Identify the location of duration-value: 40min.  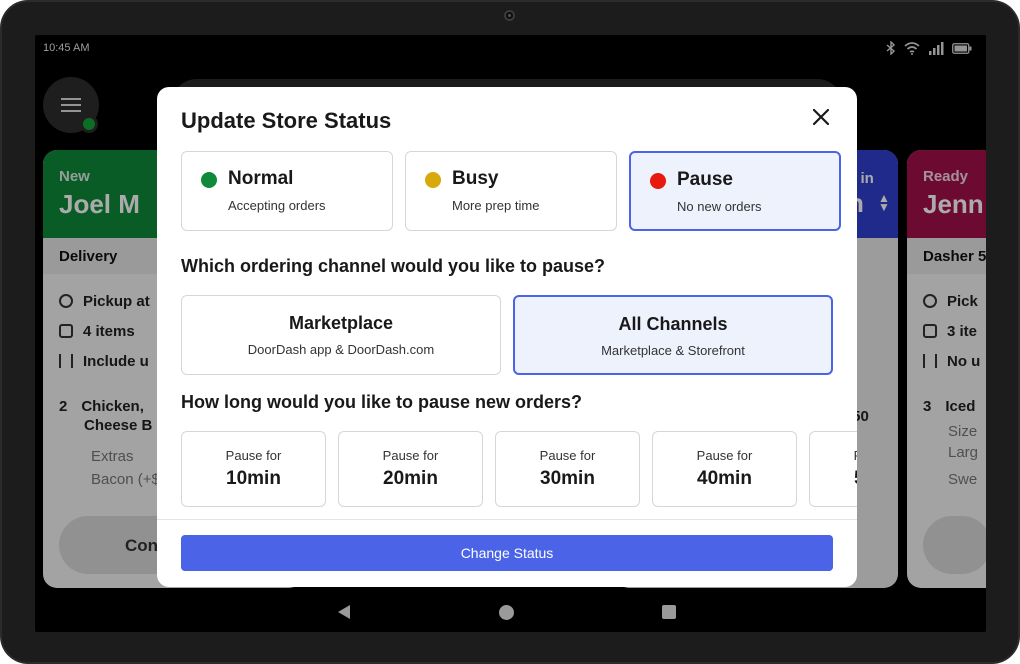
(724, 478).